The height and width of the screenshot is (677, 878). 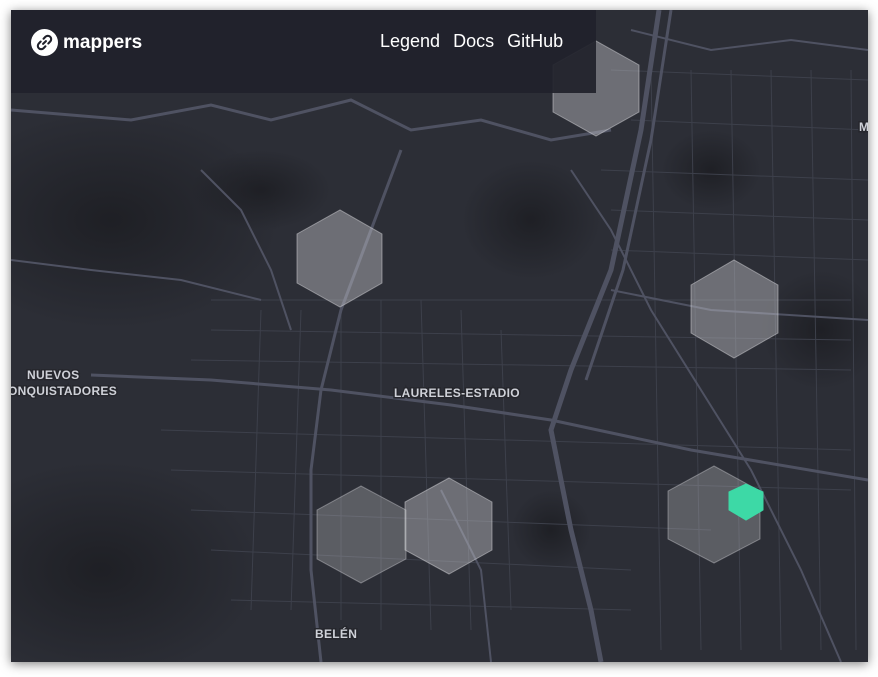 I want to click on label-belen: BELÉN, so click(x=336, y=633).